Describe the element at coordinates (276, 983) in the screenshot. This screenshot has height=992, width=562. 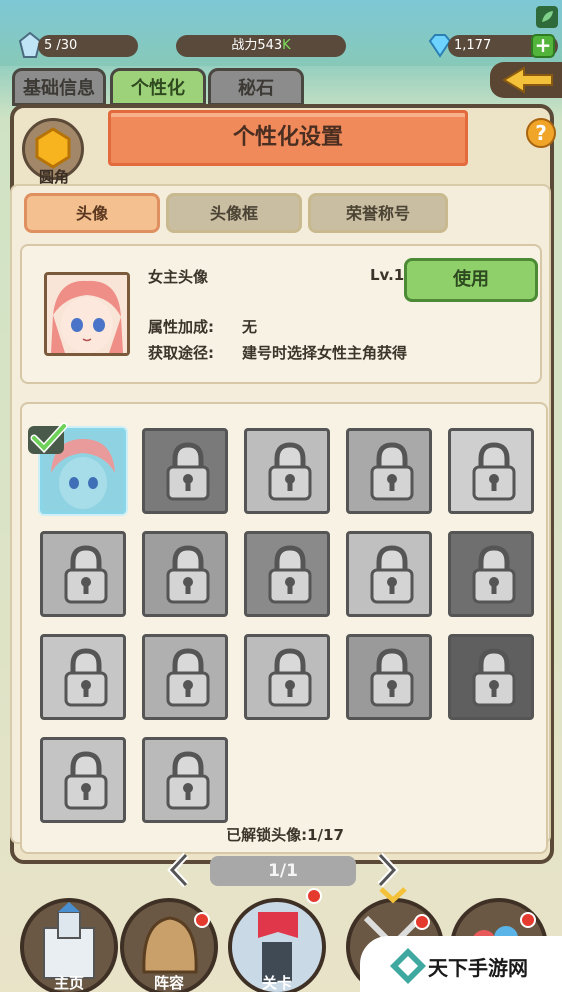
I see `nav-stage-label: 关卡` at that location.